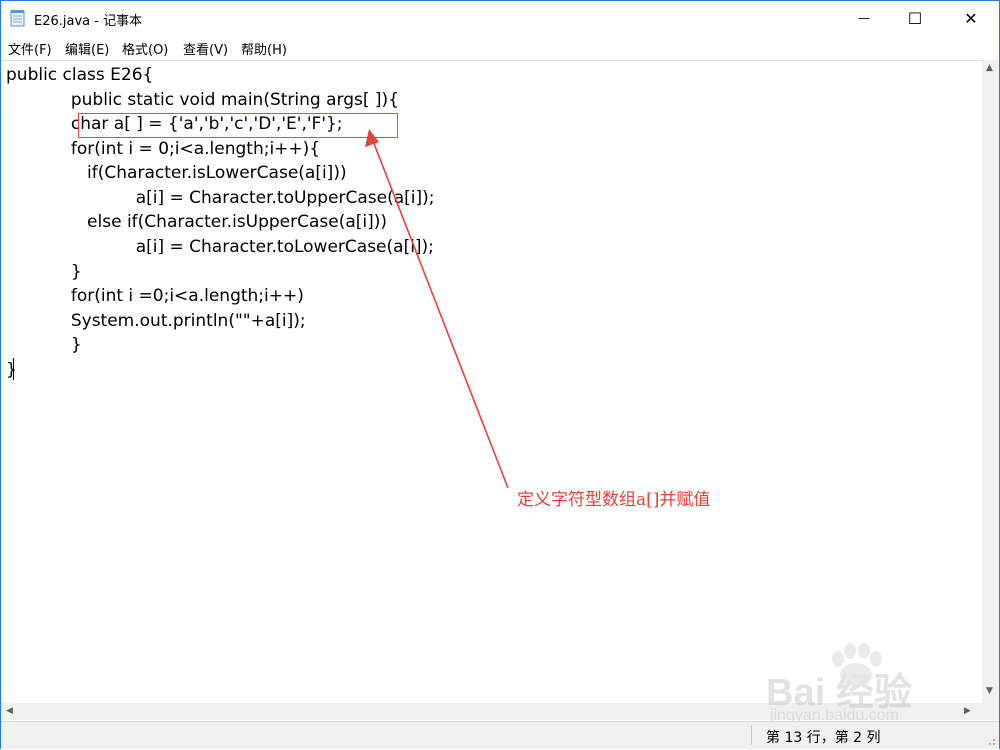  I want to click on maximize-button: ☐, so click(915, 18).